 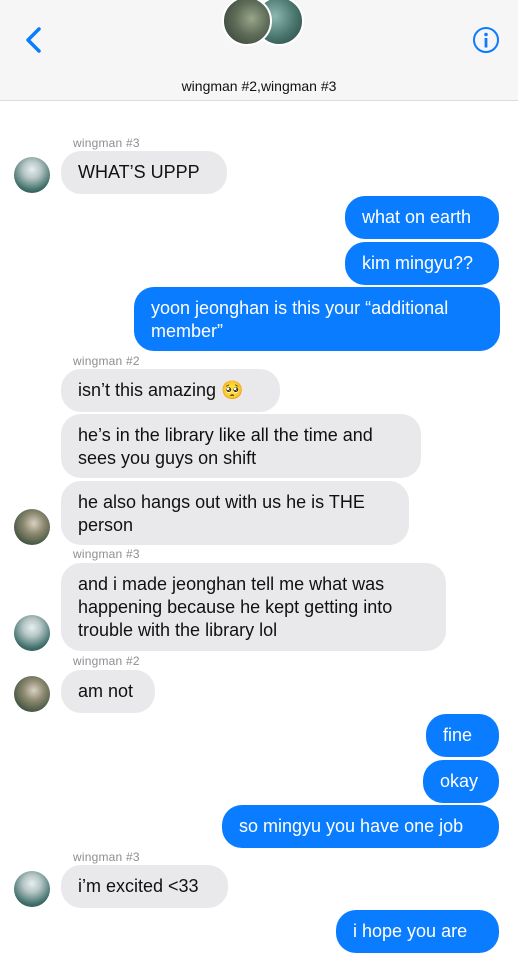 What do you see at coordinates (461, 781) in the screenshot?
I see `message-bubble-outgoing: okay` at bounding box center [461, 781].